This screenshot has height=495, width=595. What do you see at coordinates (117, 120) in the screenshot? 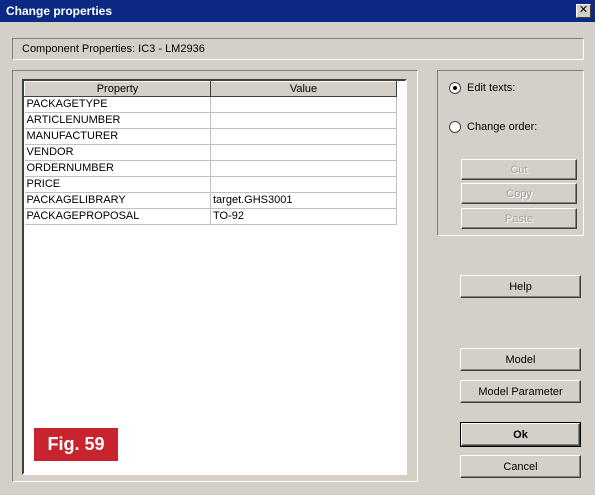
I see `property-cell: ARTICLENUMBER` at bounding box center [117, 120].